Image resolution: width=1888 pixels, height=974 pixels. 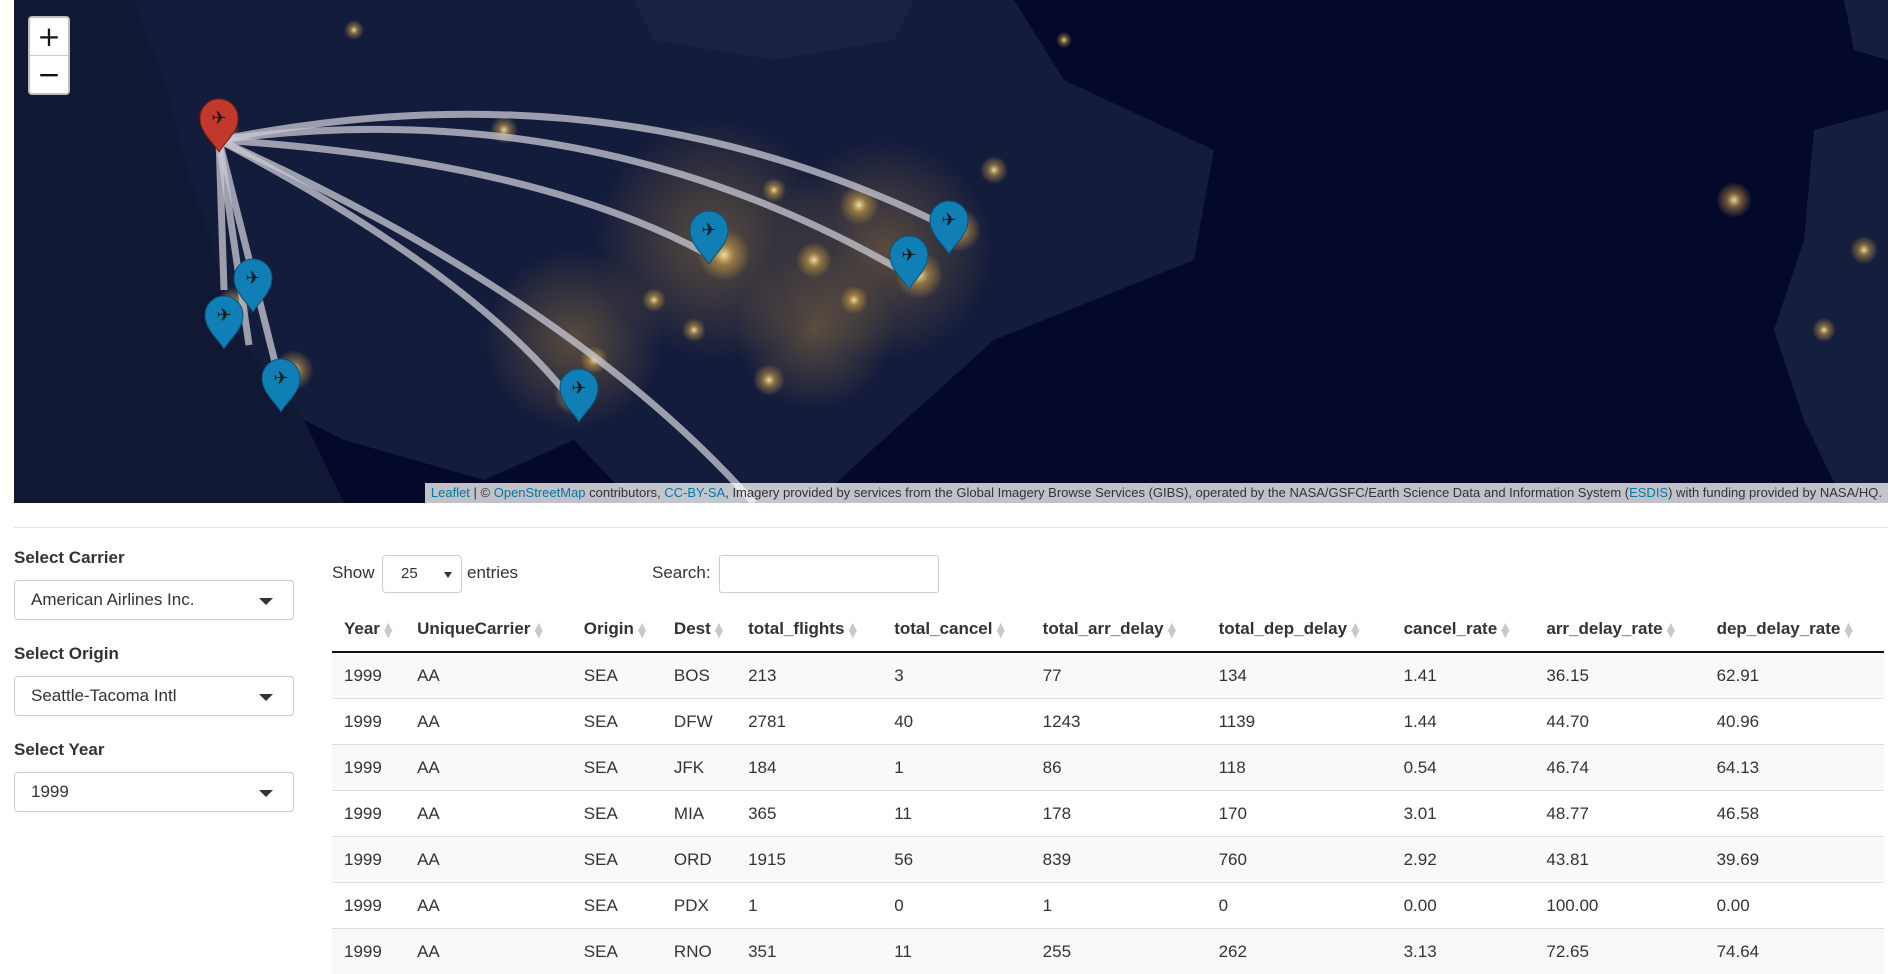 What do you see at coordinates (49, 74) in the screenshot?
I see `zoom-out-button: −` at bounding box center [49, 74].